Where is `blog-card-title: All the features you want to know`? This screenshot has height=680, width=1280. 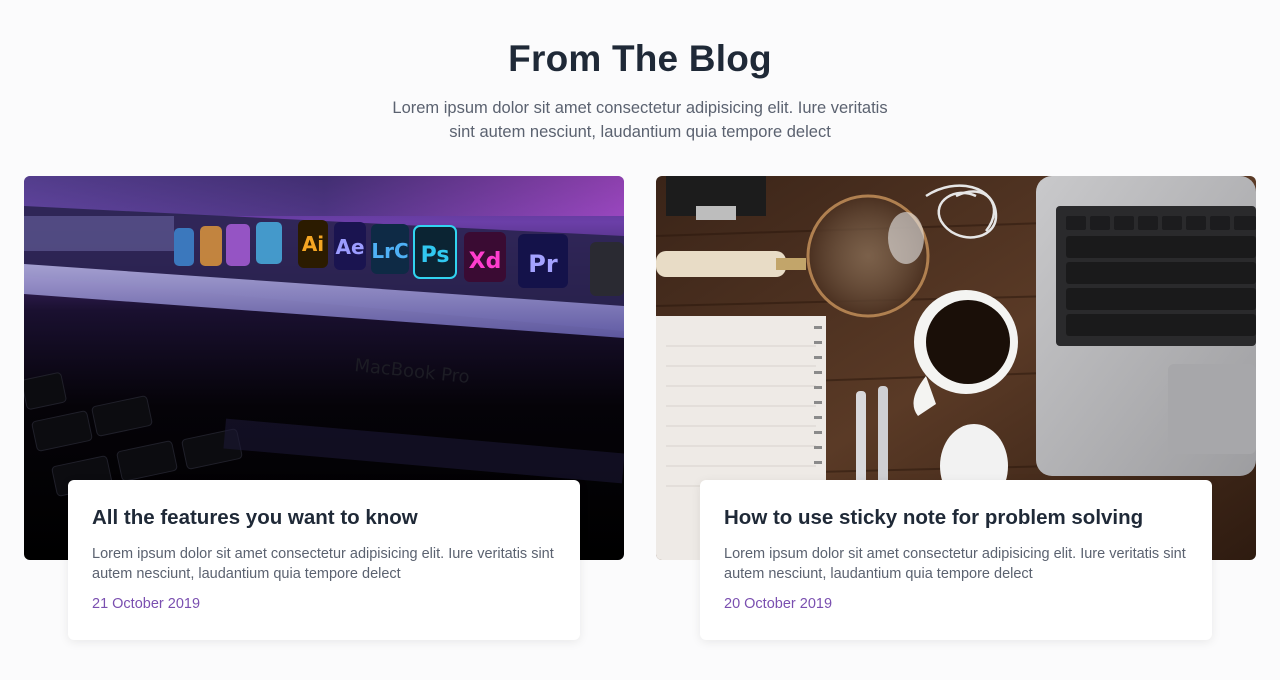
blog-card-title: All the features you want to know is located at coordinates (324, 518).